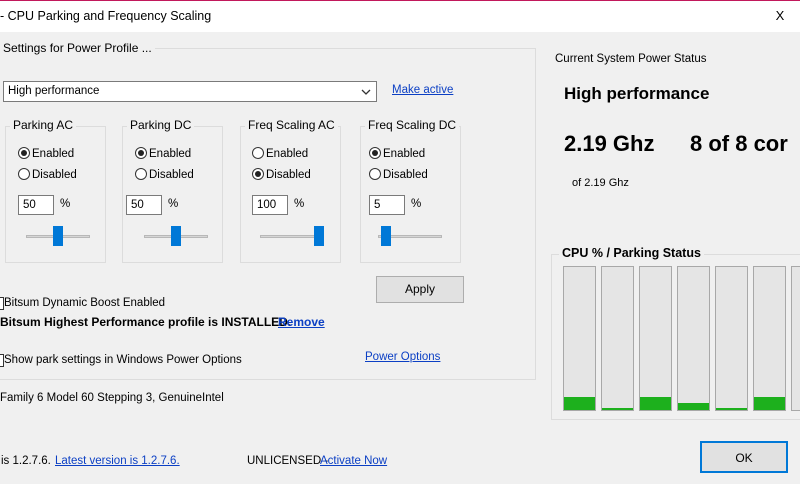 This screenshot has height=484, width=800. What do you see at coordinates (58, 236) in the screenshot?
I see `parking-ac-slider-thumb` at bounding box center [58, 236].